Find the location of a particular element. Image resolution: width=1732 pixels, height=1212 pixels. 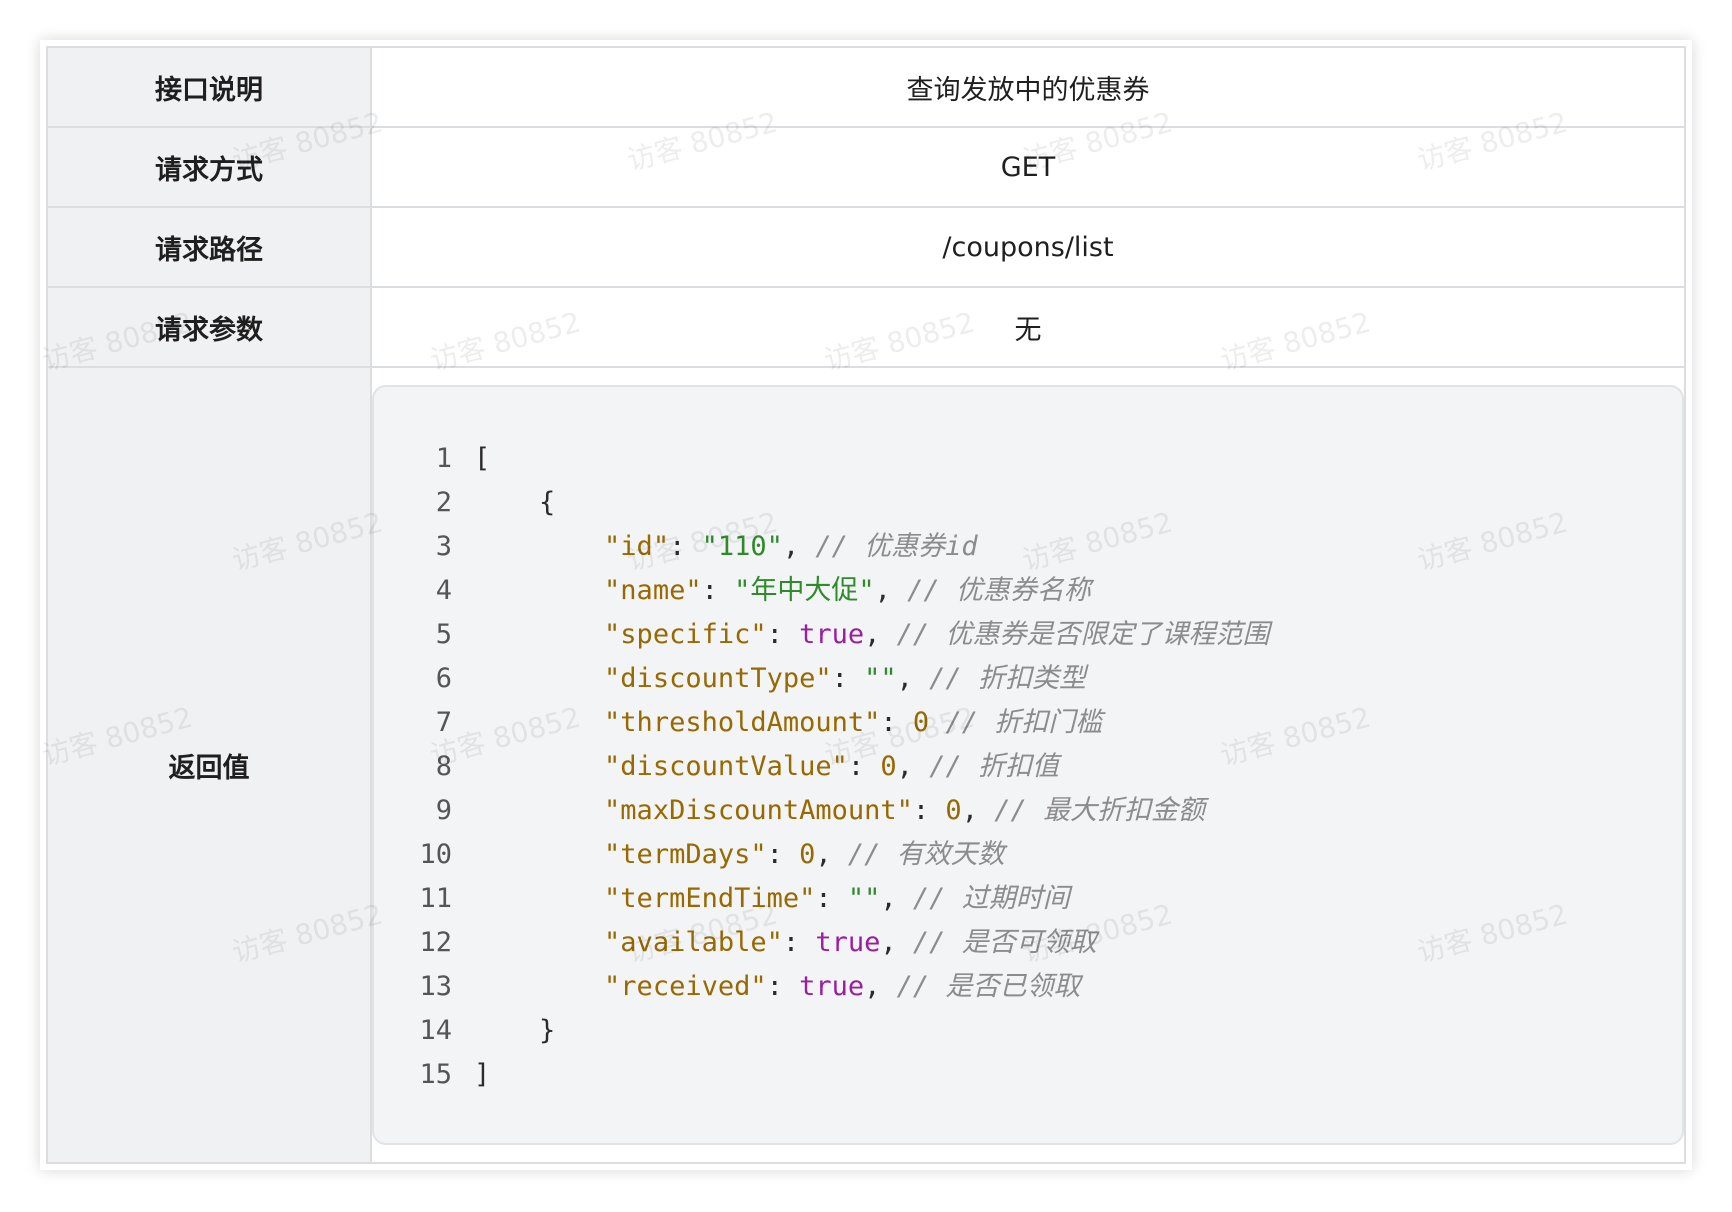

line-number: 7 is located at coordinates (443, 722).